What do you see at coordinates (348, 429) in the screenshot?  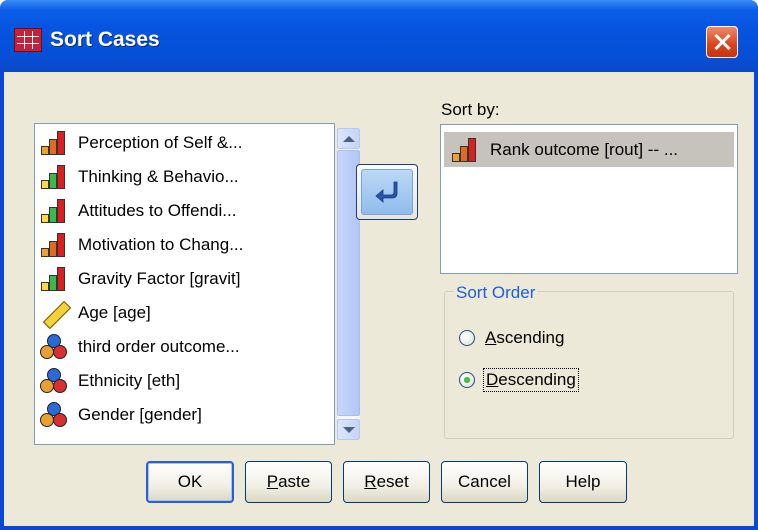 I see `scroll-down-button` at bounding box center [348, 429].